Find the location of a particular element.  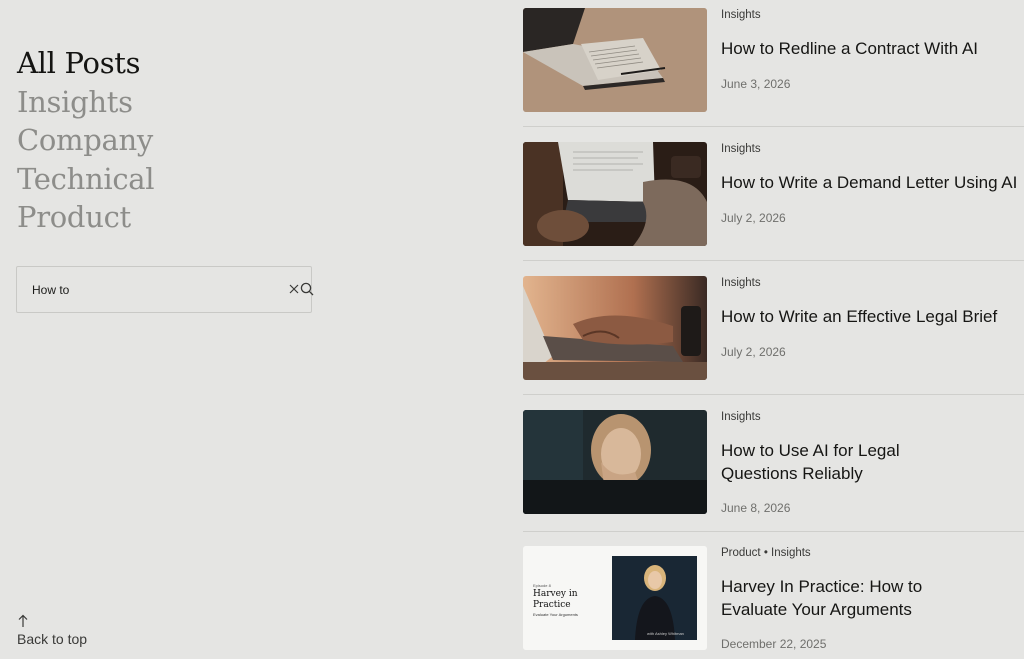

search-input is located at coordinates (152, 289).